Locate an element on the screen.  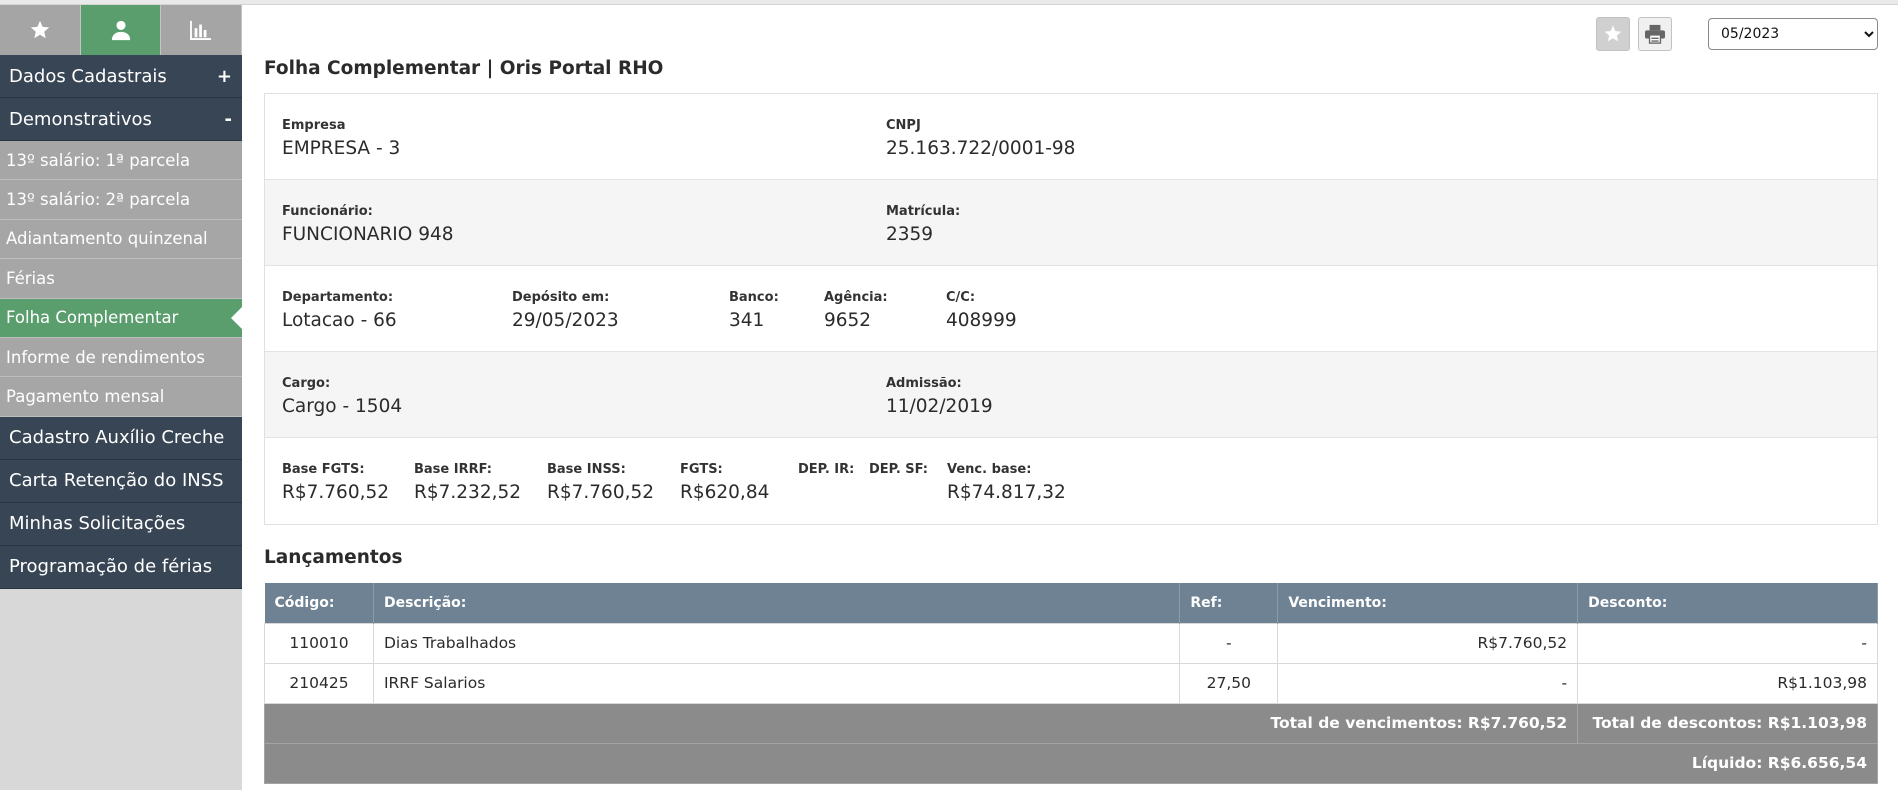
sidebar-item-13-salario-2: 13º salário: 2ª parcela is located at coordinates (121, 200).